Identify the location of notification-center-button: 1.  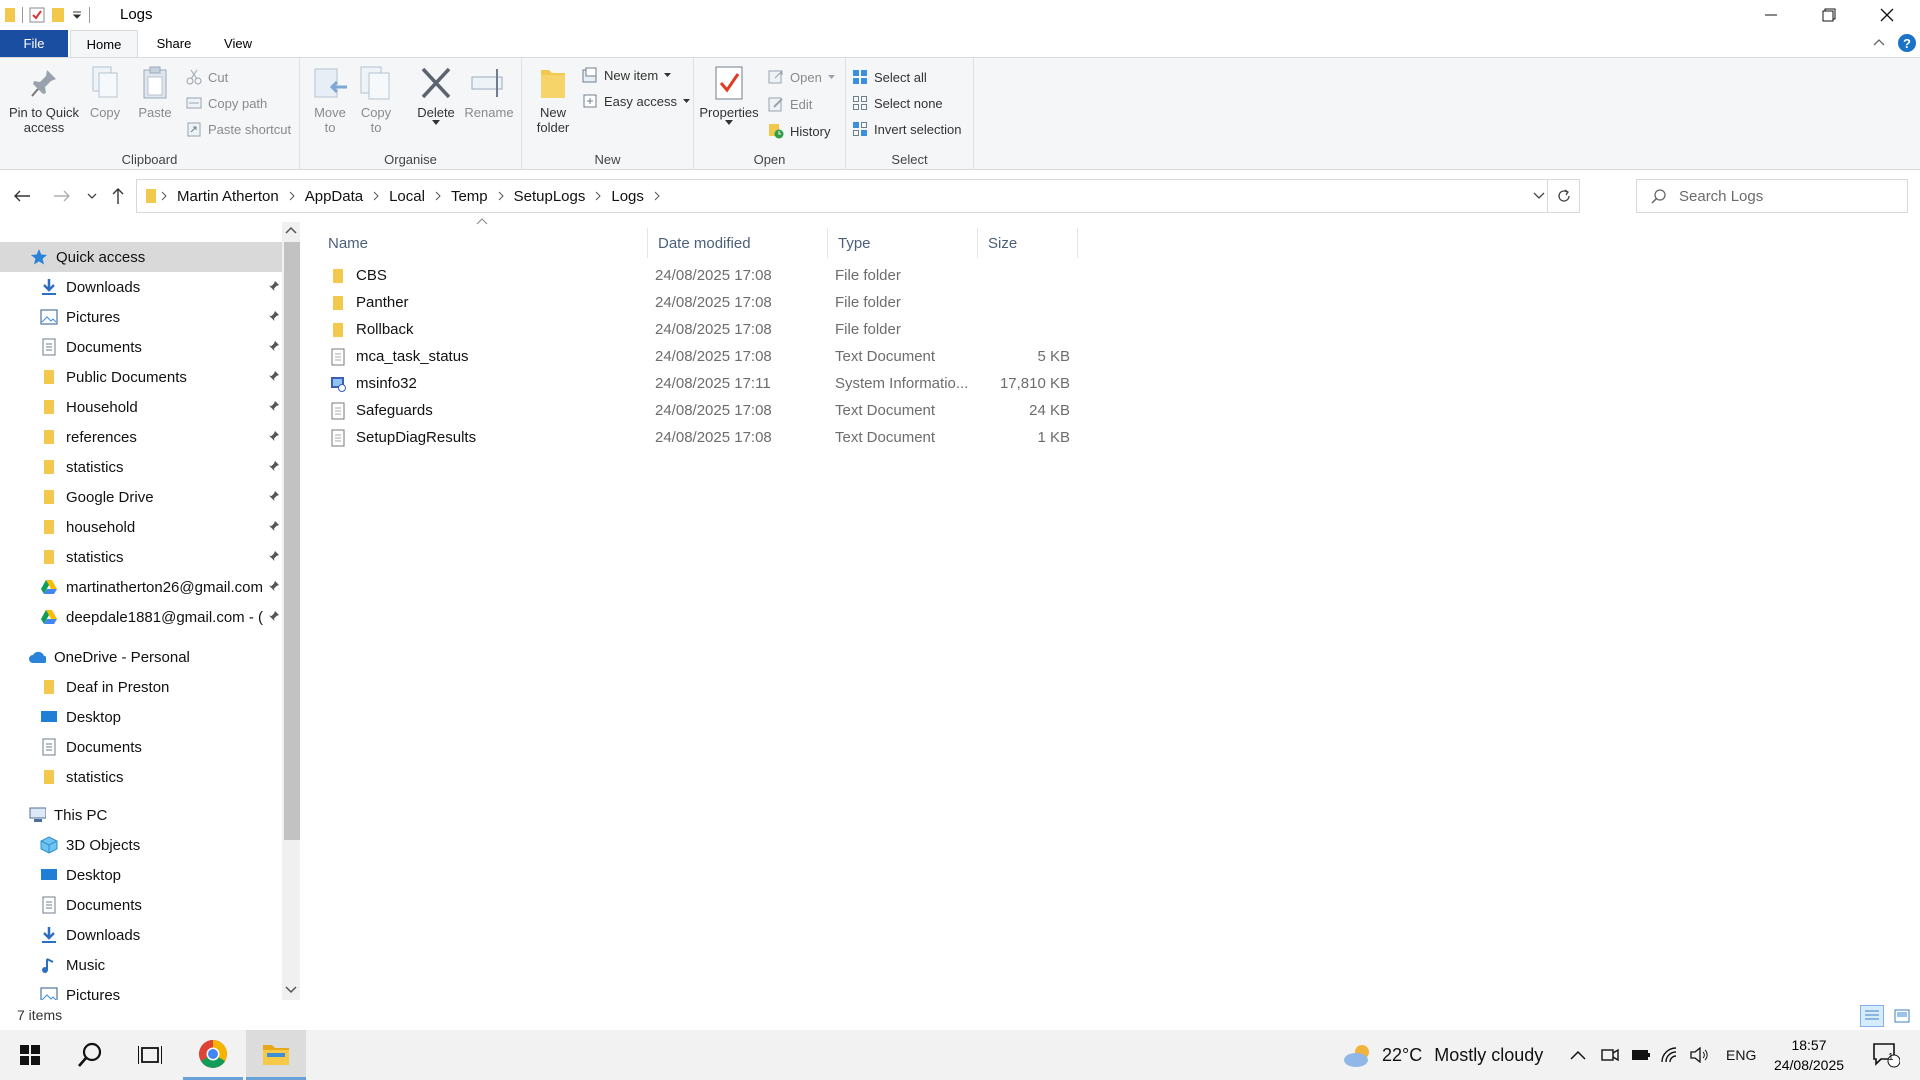
(1886, 1055).